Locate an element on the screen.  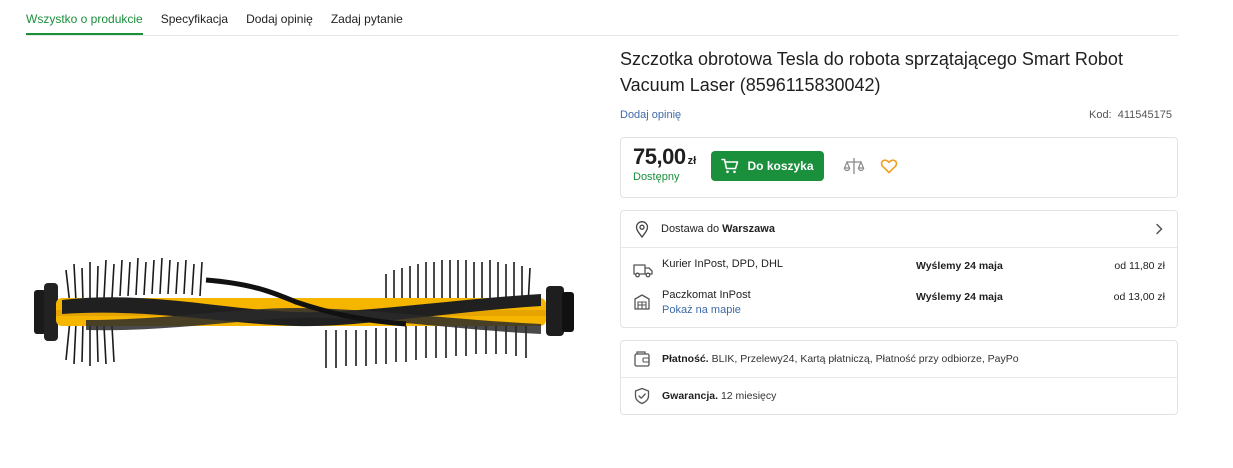
warranty-period: 12 miesięcy is located at coordinates (748, 396).